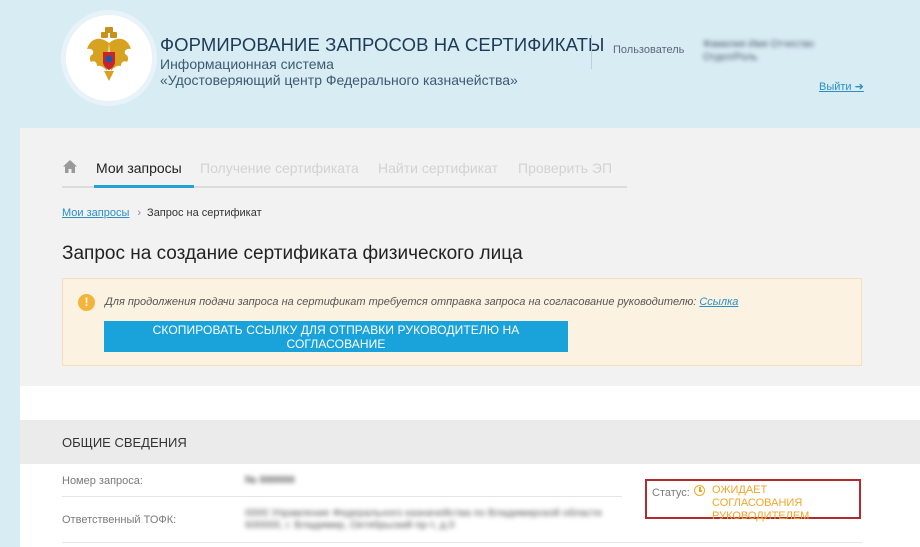 The width and height of the screenshot is (920, 547). What do you see at coordinates (565, 168) in the screenshot?
I see `tab-verify-signature: Проверить ЭП` at bounding box center [565, 168].